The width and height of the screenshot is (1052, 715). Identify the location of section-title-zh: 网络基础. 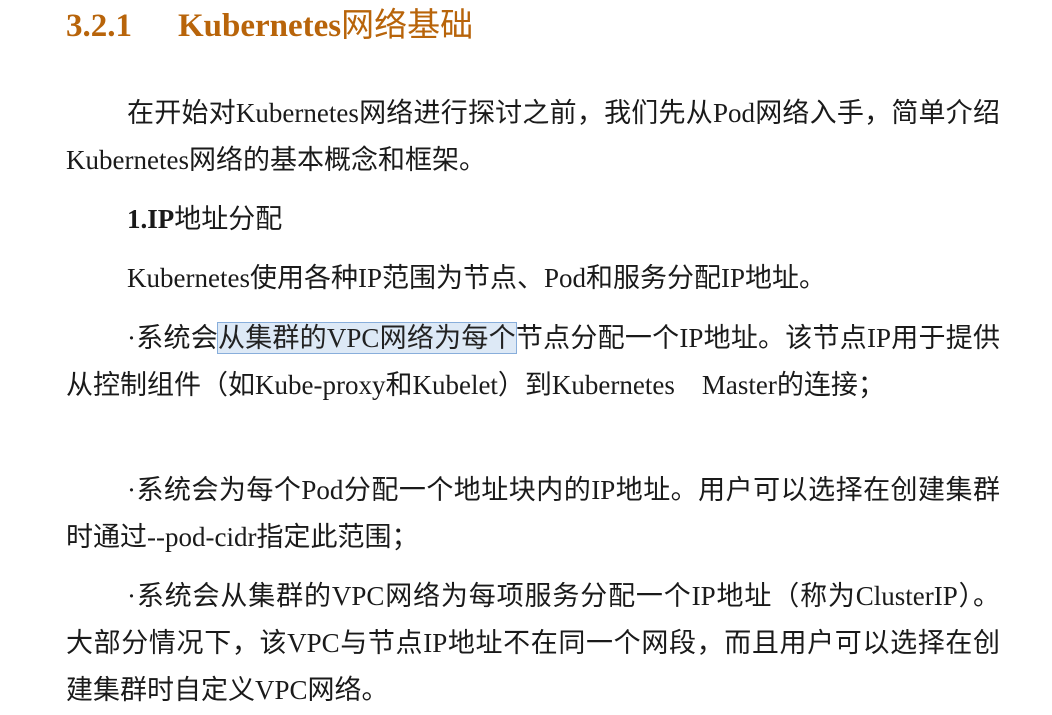
(407, 26).